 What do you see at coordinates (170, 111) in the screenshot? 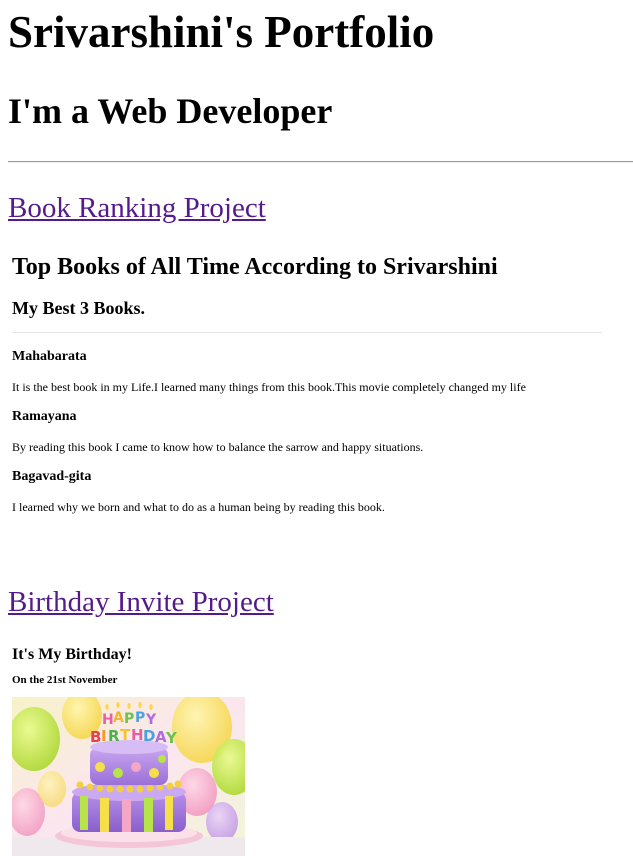
I see `page-subtitle: I'm a Web Developer` at bounding box center [170, 111].